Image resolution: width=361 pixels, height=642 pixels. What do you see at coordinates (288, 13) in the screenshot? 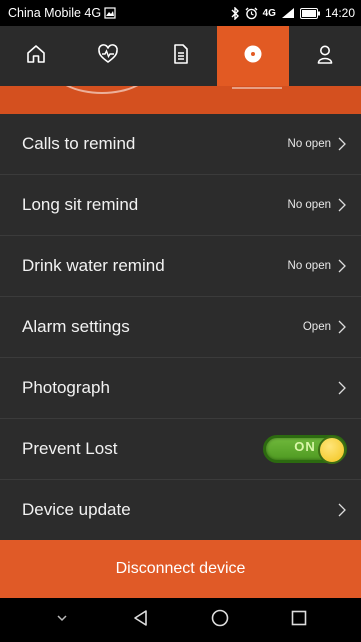
I see `signal-icon` at bounding box center [288, 13].